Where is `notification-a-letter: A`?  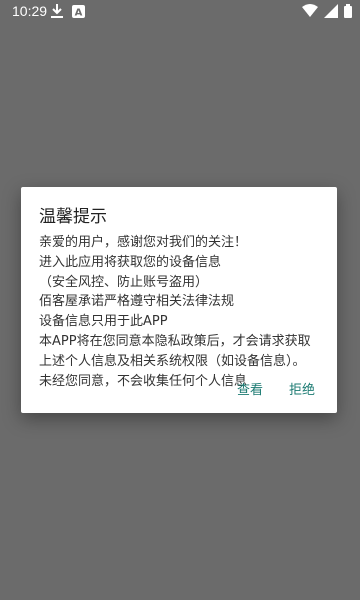
notification-a-letter: A is located at coordinates (79, 13).